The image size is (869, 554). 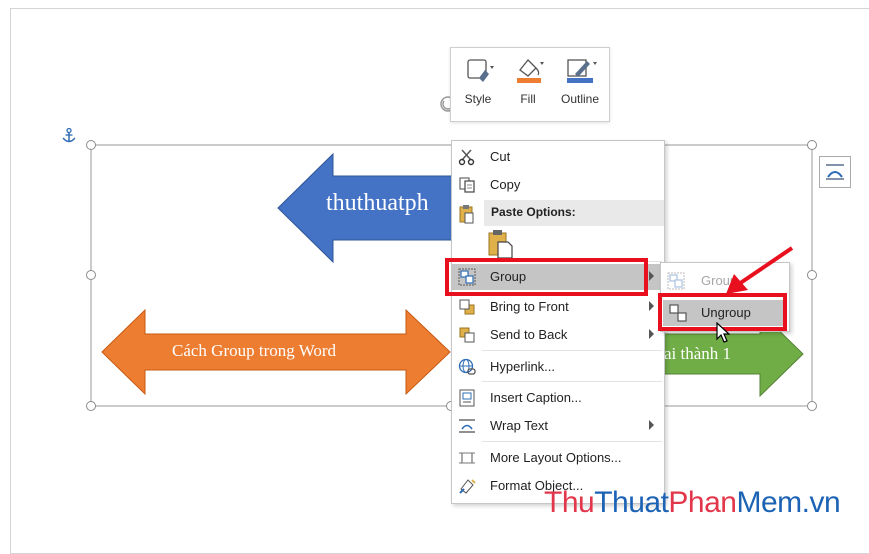 I want to click on menu-label-wrap-text: Wrap Text, so click(x=519, y=425).